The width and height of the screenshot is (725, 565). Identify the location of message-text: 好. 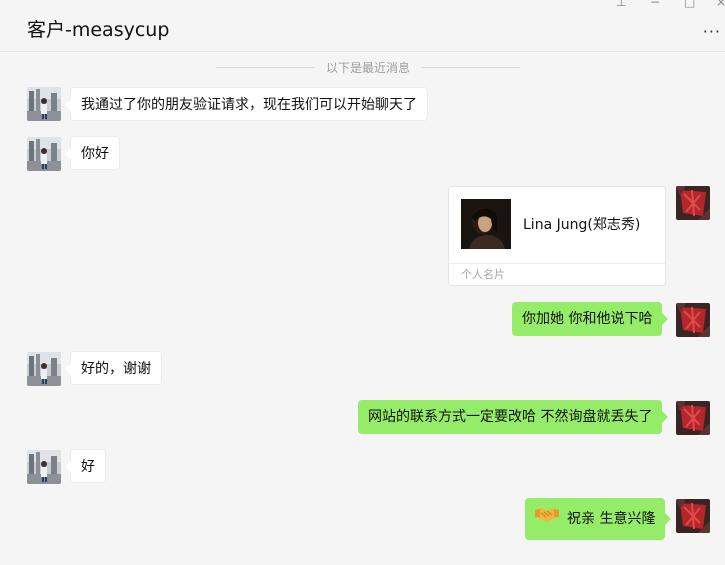
(88, 467).